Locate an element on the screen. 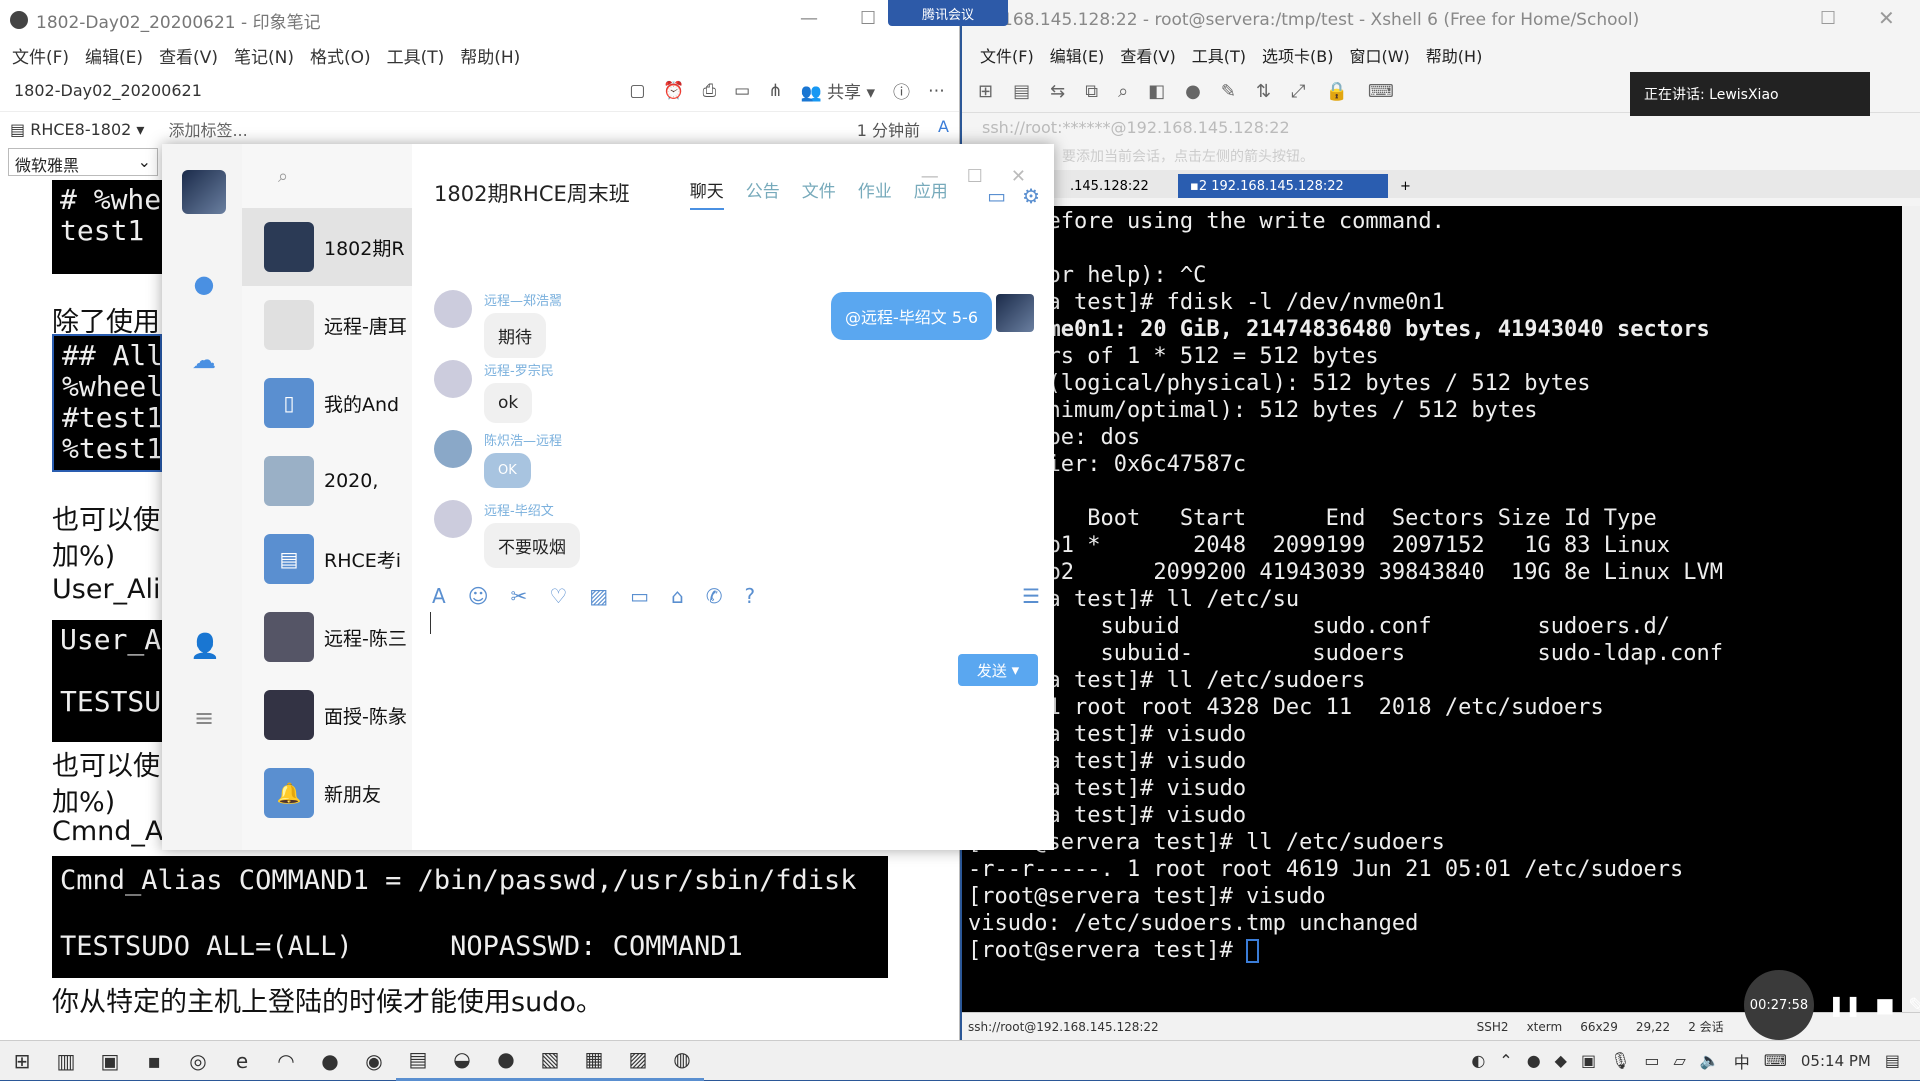 This screenshot has height=1081, width=1920. task-view-icon: ▥ is located at coordinates (66, 1061).